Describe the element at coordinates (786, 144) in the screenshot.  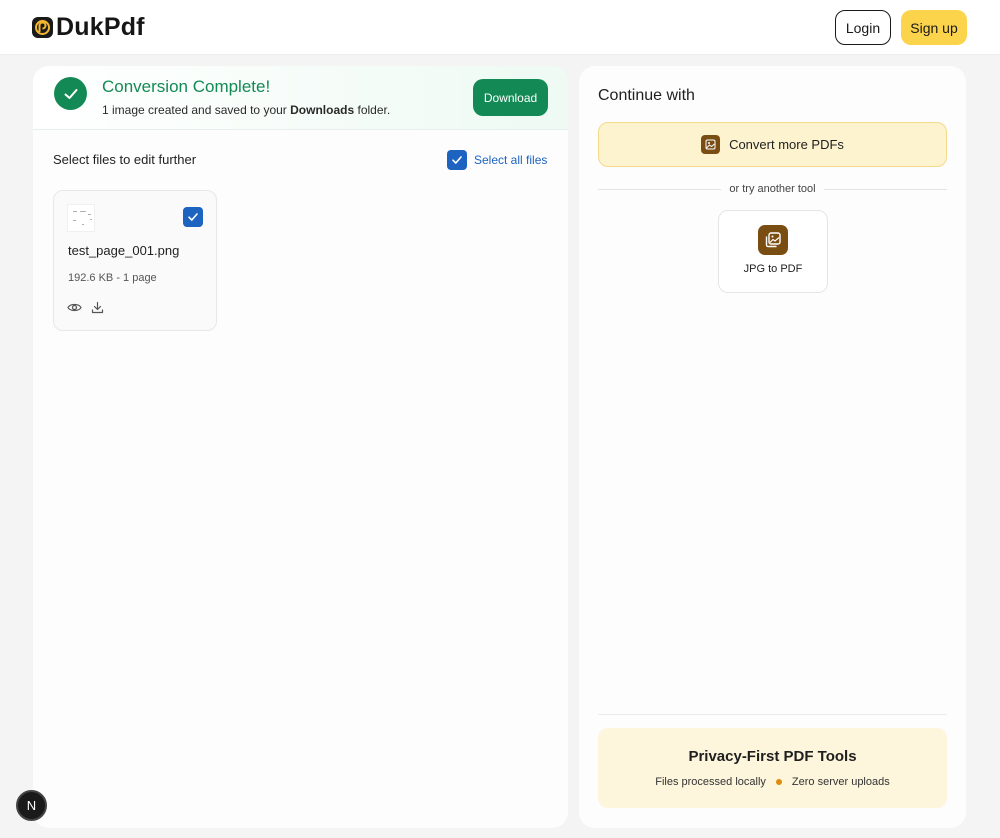
I see `convert-more-label: Convert more PDFs` at that location.